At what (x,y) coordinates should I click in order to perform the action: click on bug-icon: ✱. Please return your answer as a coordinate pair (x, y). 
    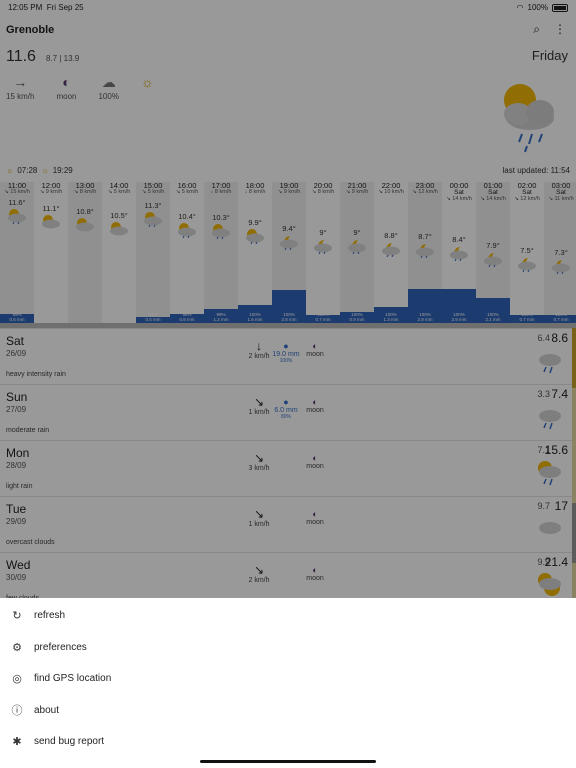
    Looking at the image, I should click on (17, 742).